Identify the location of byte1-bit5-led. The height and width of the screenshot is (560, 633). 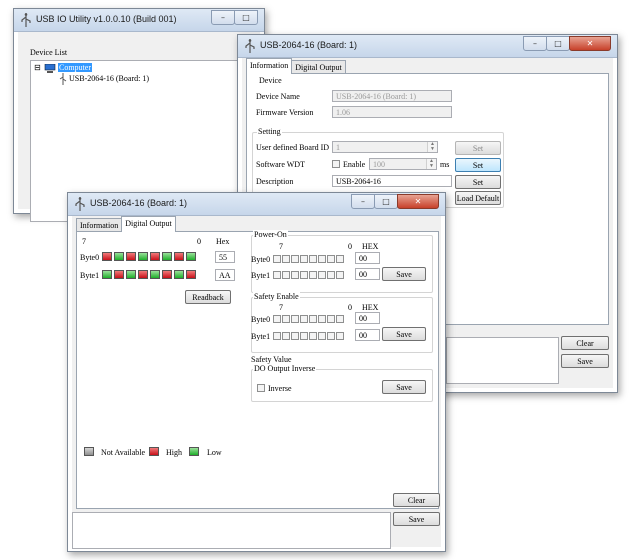
(131, 274).